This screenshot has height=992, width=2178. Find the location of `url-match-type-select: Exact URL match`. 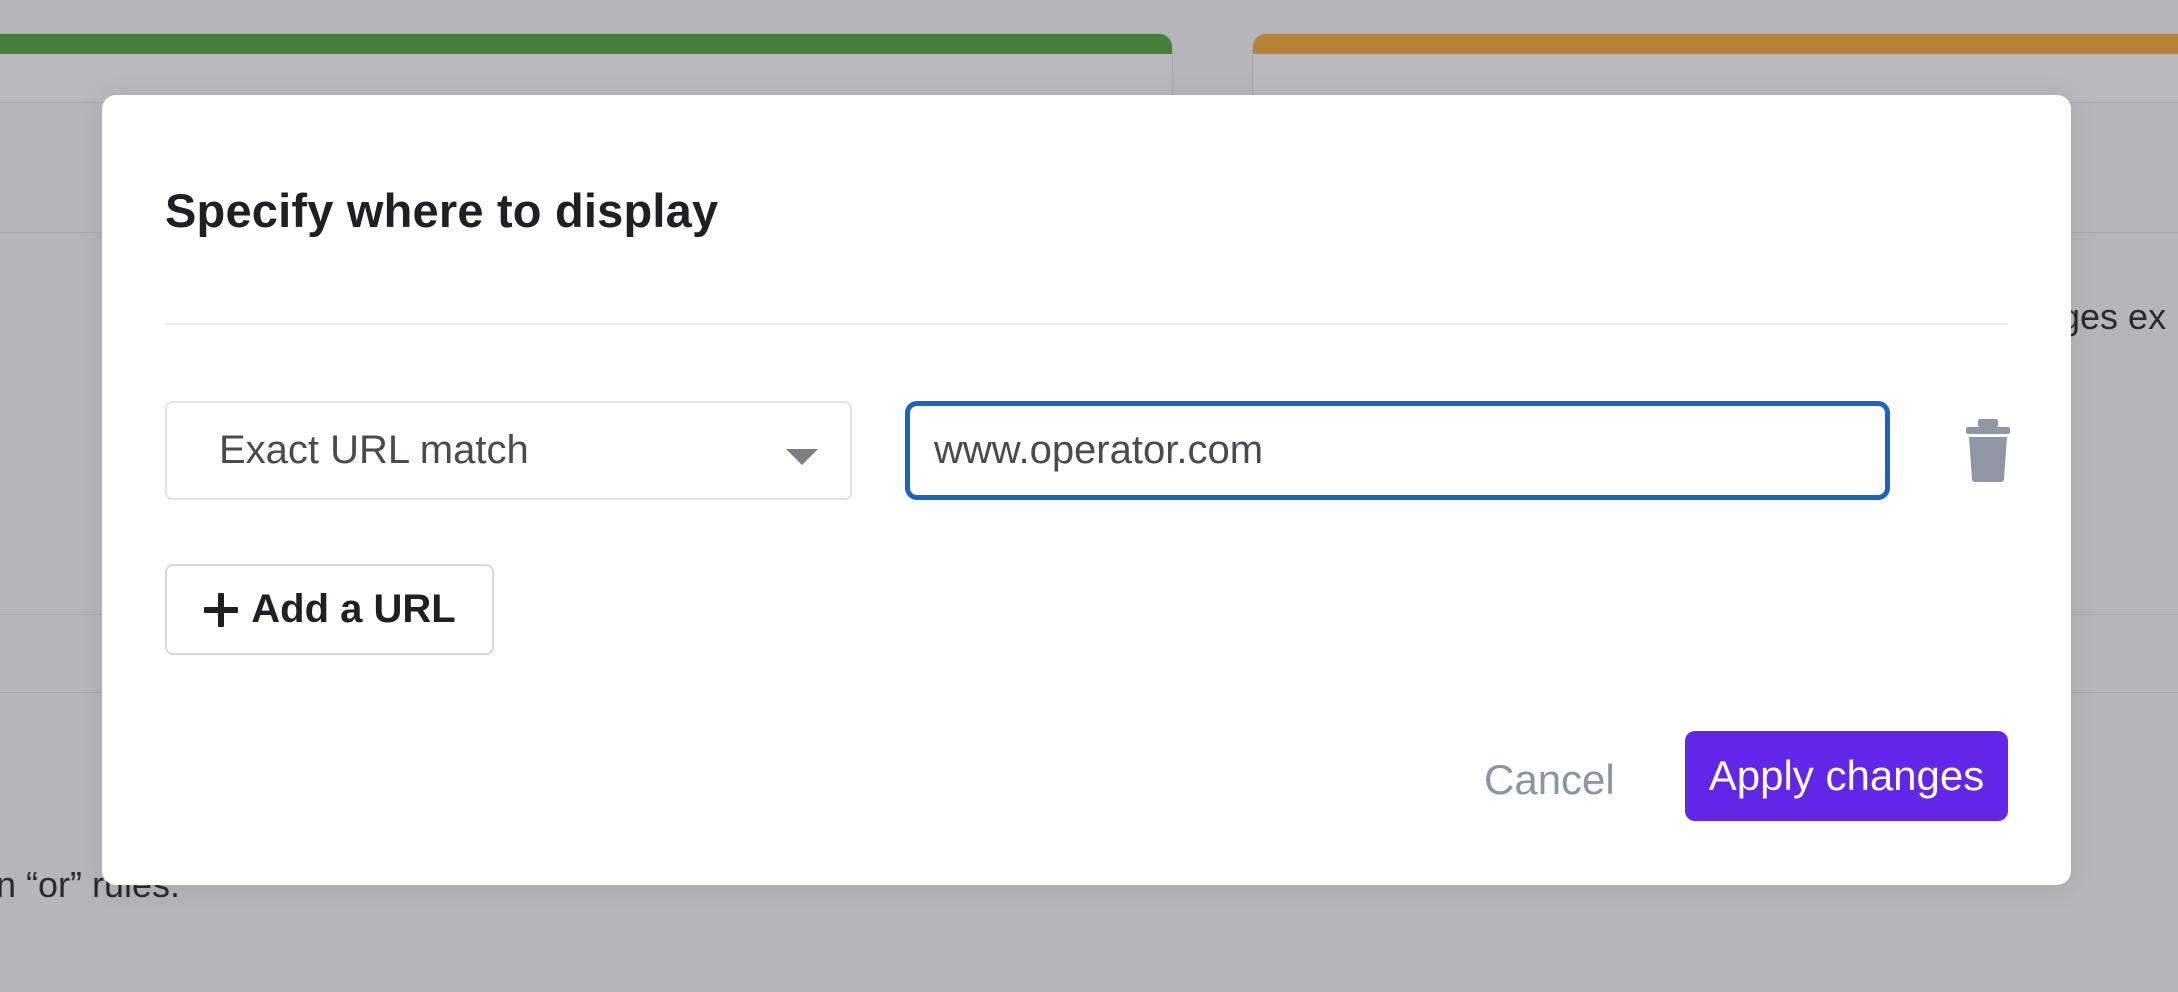

url-match-type-select: Exact URL match is located at coordinates (508, 450).